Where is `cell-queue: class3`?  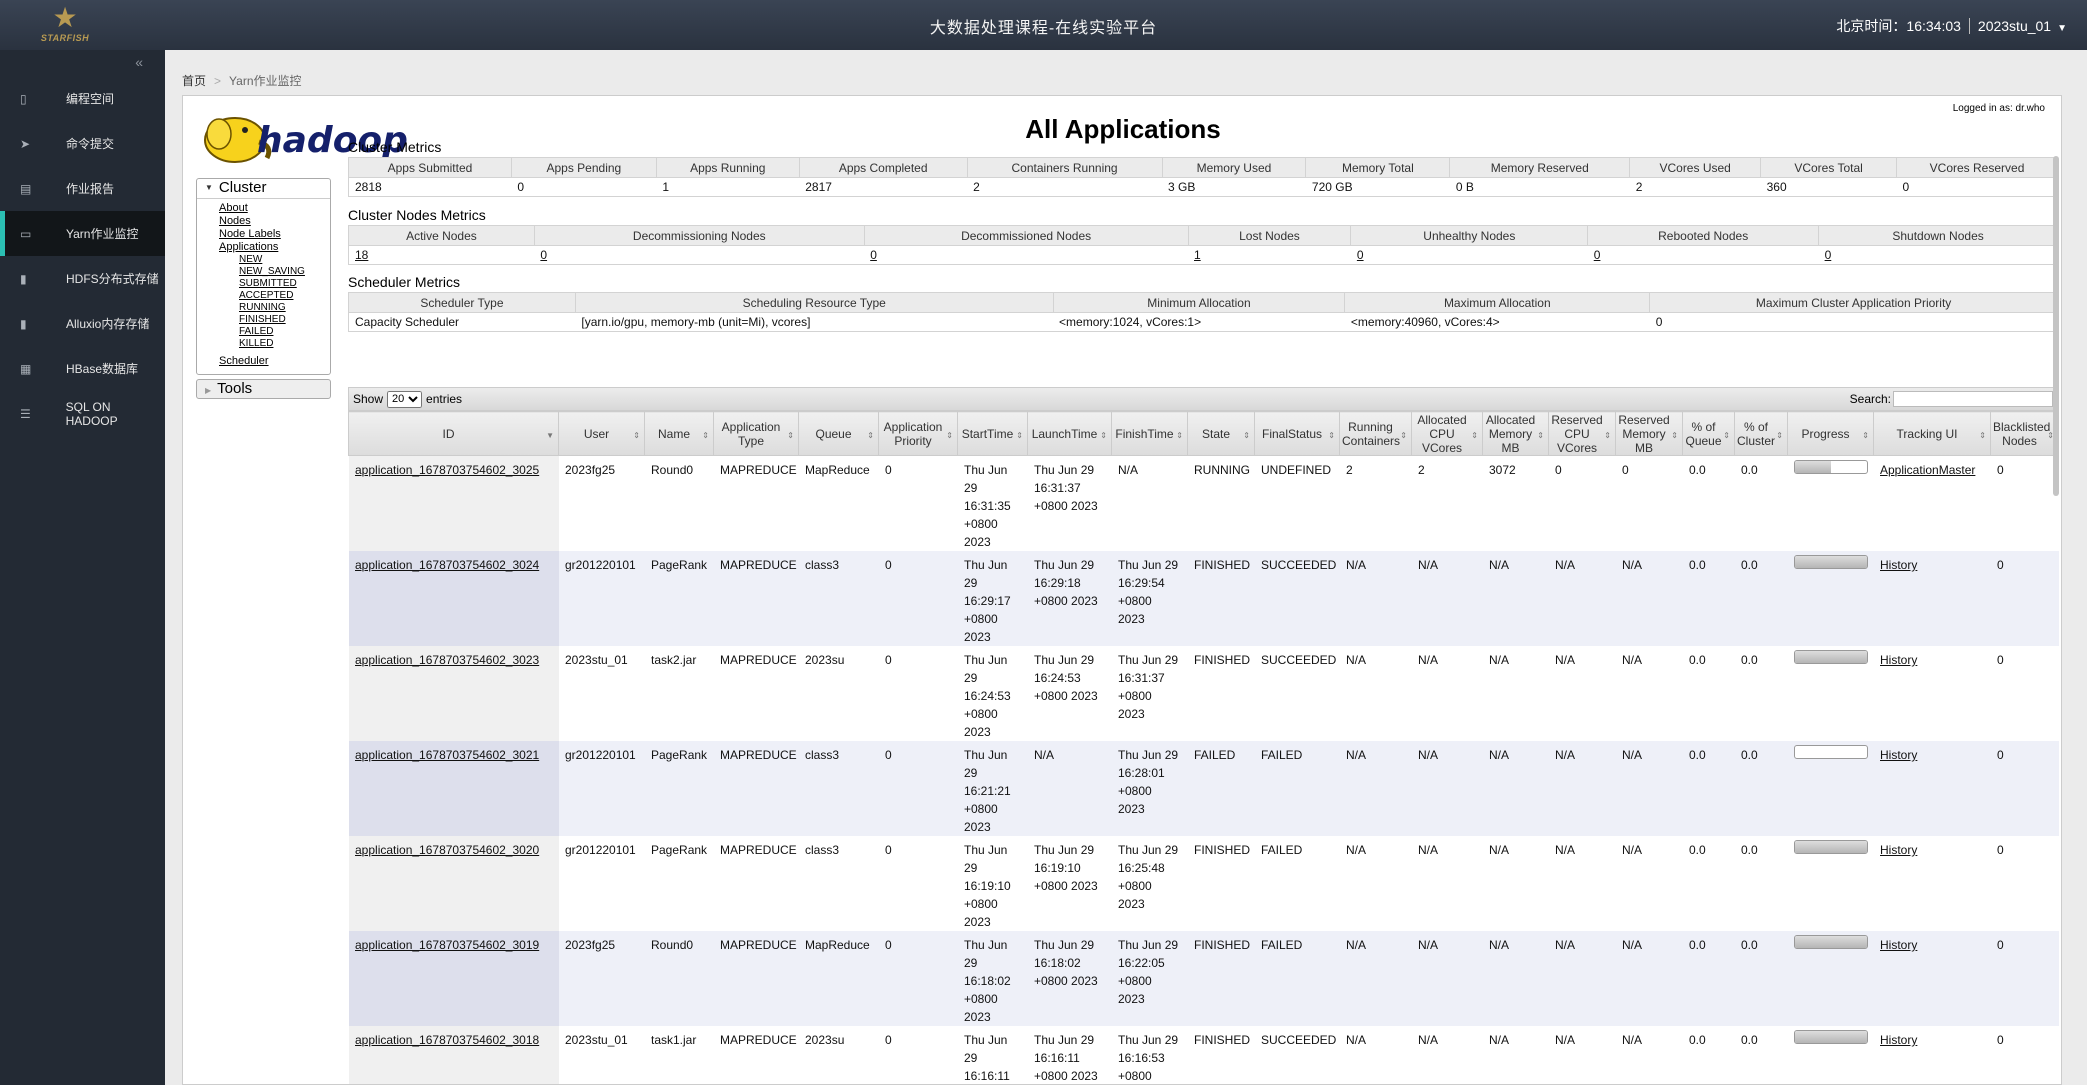
cell-queue: class3 is located at coordinates (838, 598).